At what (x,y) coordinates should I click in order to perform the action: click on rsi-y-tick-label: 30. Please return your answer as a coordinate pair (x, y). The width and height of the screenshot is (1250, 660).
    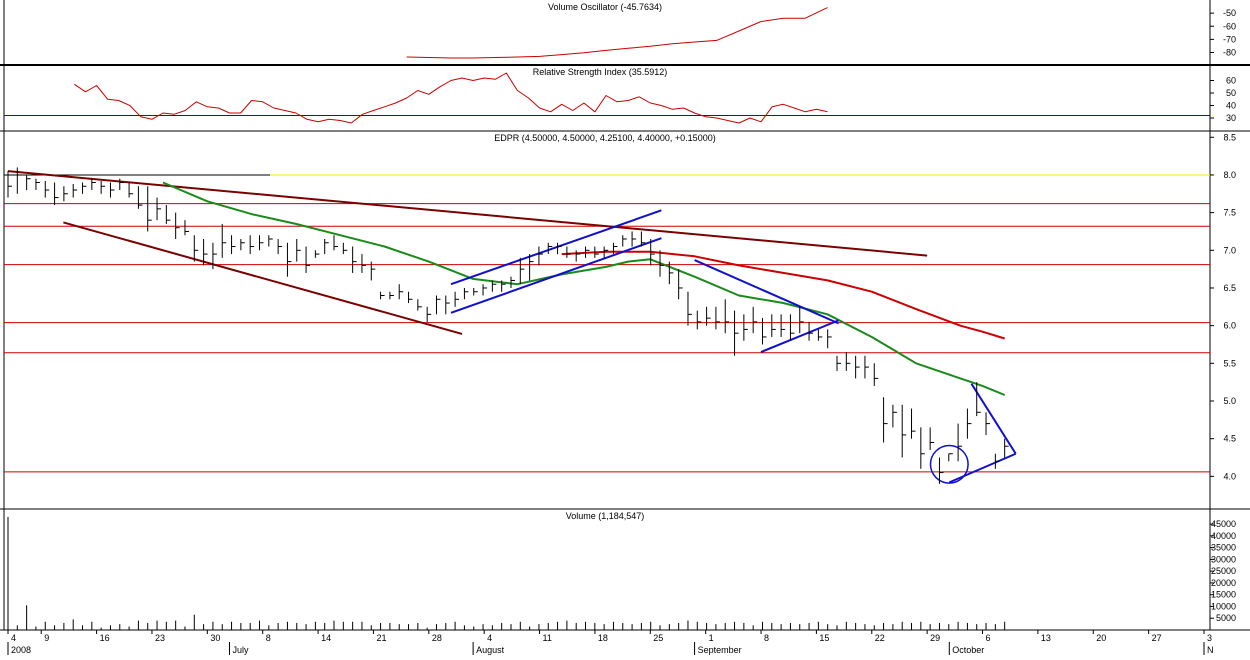
    Looking at the image, I should click on (1231, 118).